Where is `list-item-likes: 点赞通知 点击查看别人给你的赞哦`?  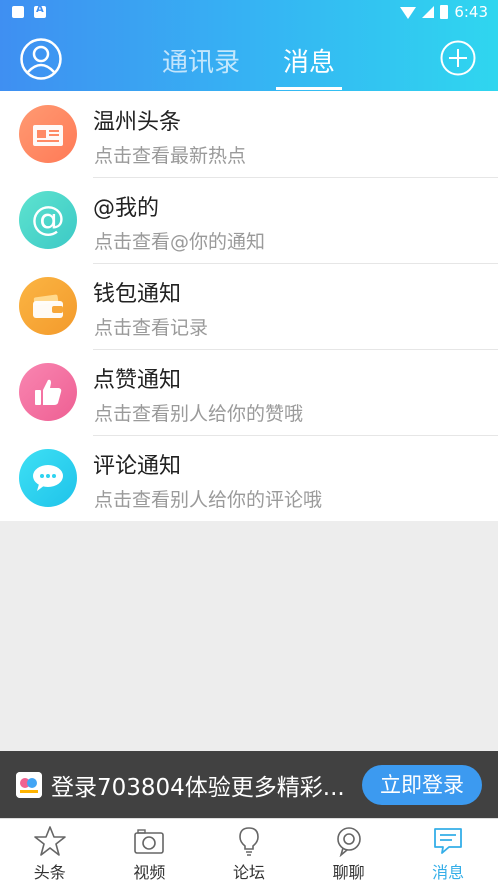 list-item-likes: 点赞通知 点击查看别人给你的赞哦 is located at coordinates (249, 392).